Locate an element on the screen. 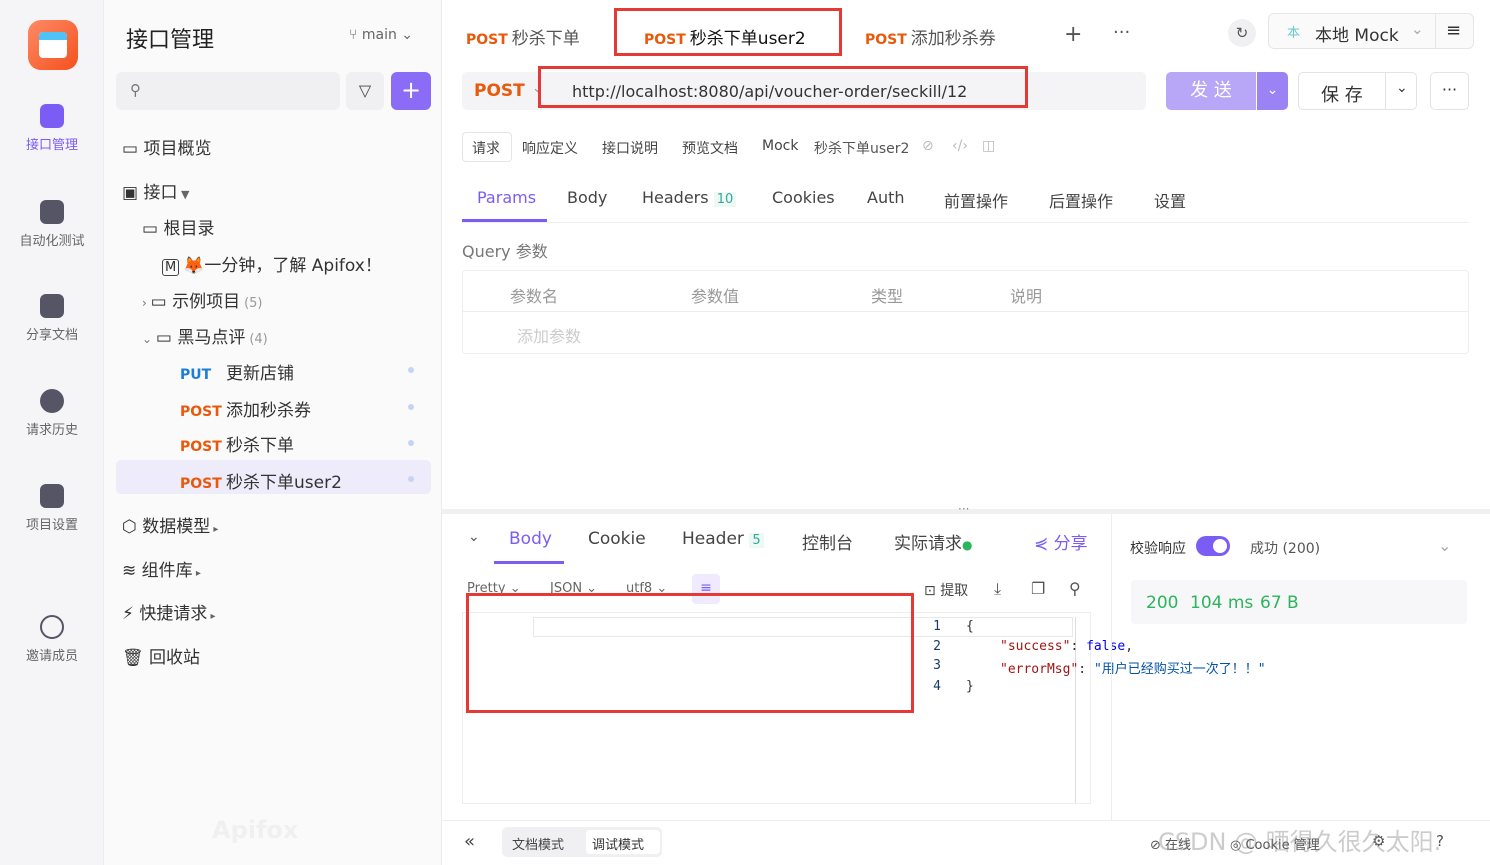 This screenshot has height=865, width=1490. api-name: 秒杀下单user2 is located at coordinates (862, 149).